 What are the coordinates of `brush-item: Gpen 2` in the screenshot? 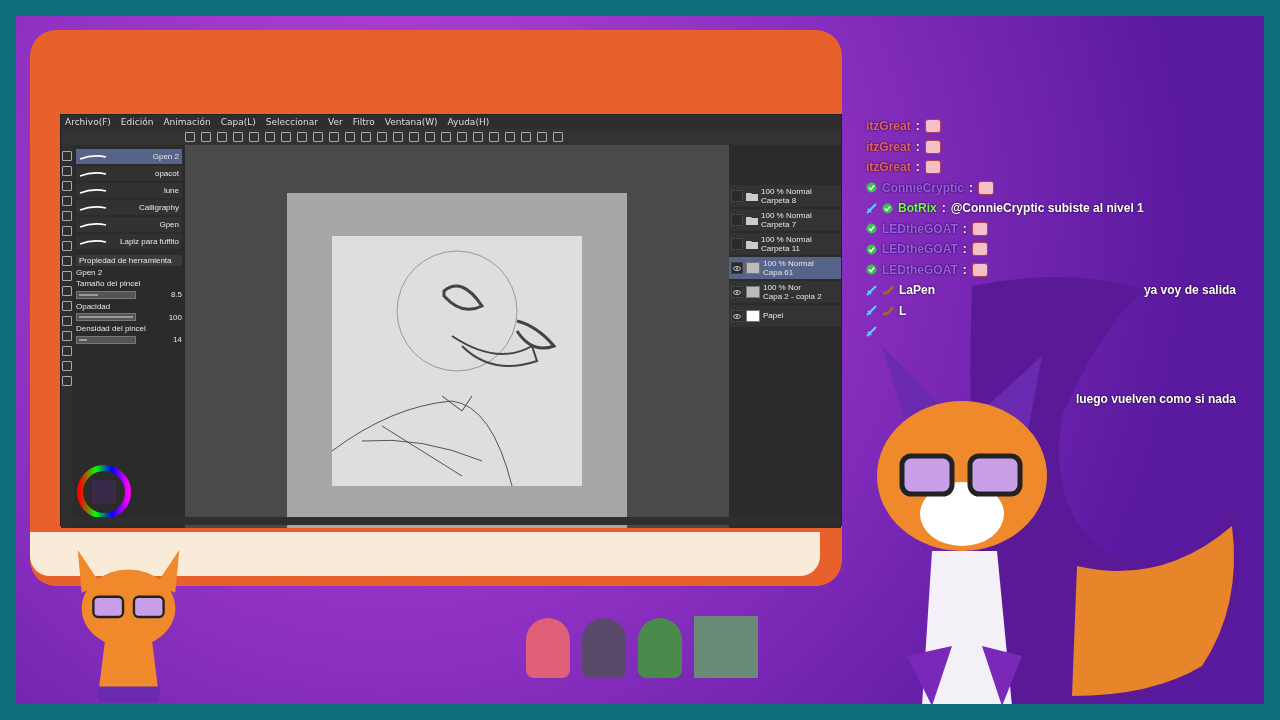 It's located at (129, 156).